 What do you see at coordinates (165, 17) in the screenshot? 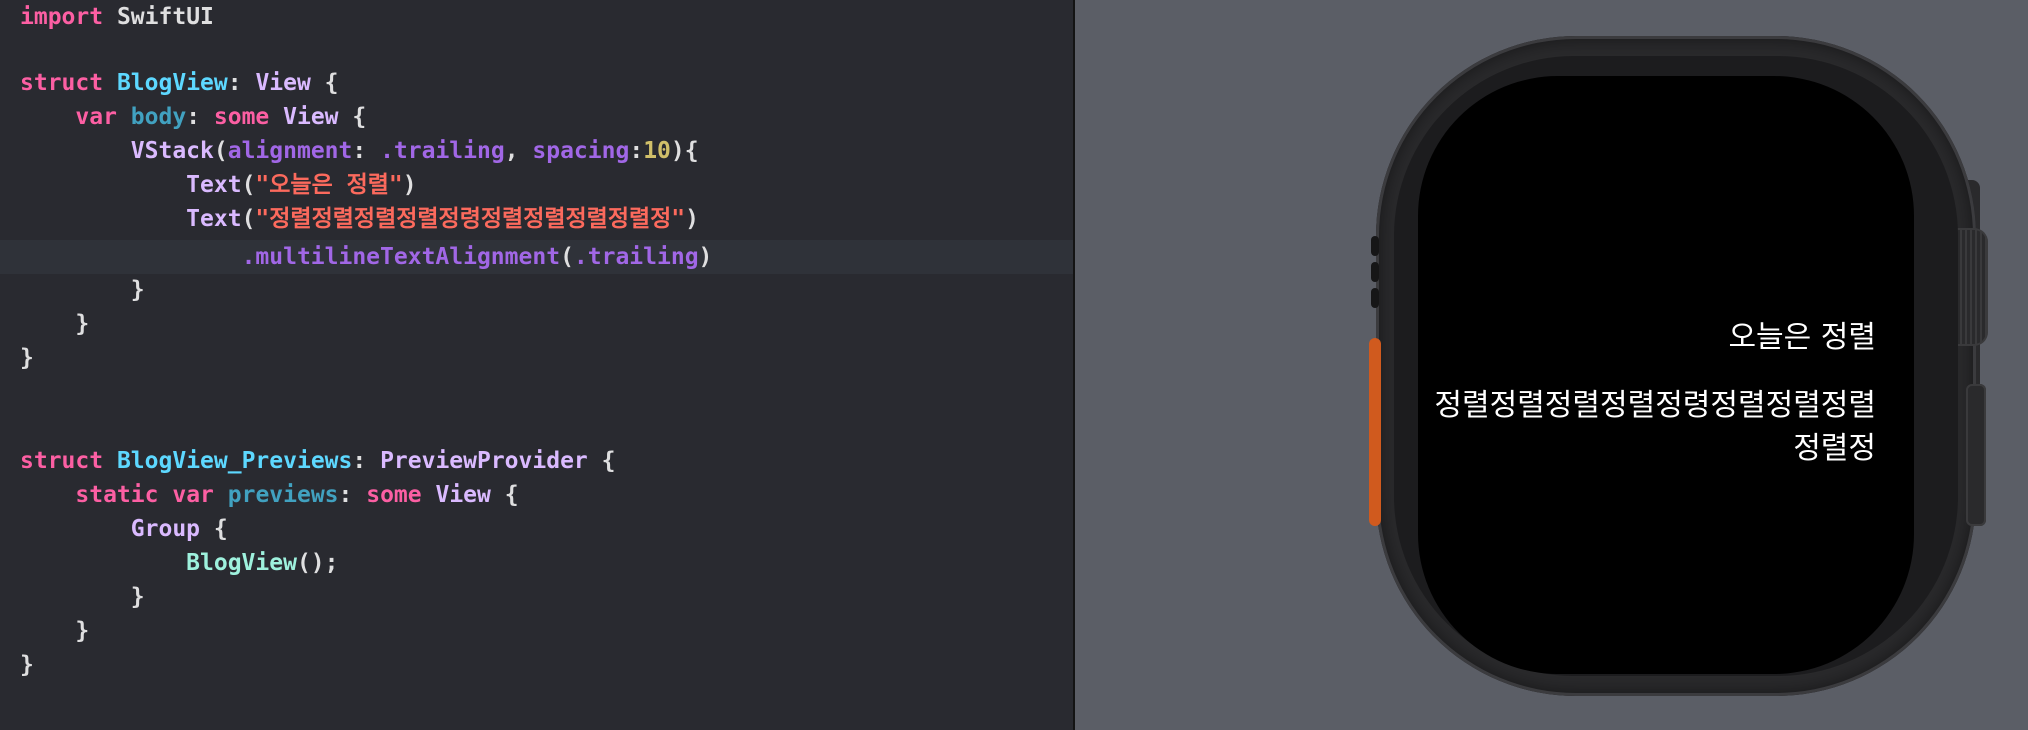
I see `module-name: SwiftUI` at bounding box center [165, 17].